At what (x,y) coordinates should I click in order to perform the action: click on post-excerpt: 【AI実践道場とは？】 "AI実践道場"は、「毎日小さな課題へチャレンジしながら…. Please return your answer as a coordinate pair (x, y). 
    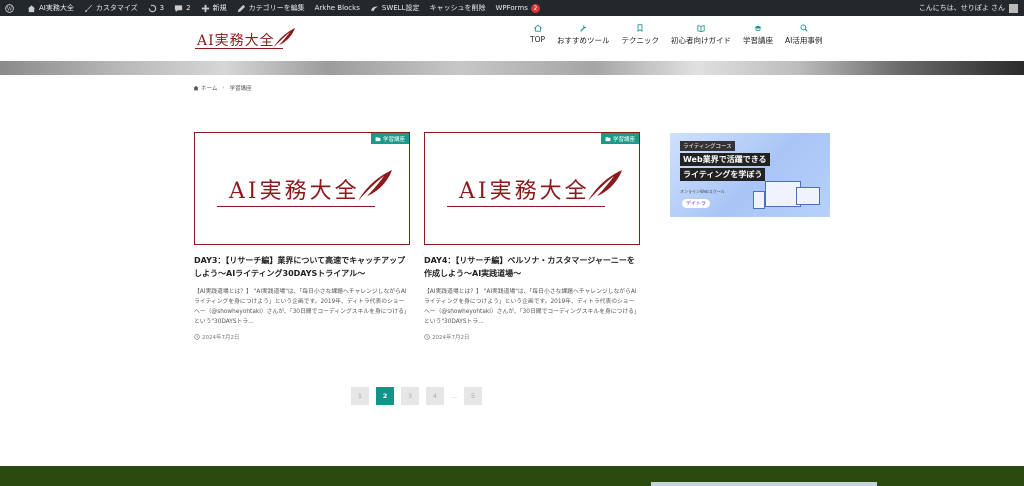
    Looking at the image, I should click on (302, 307).